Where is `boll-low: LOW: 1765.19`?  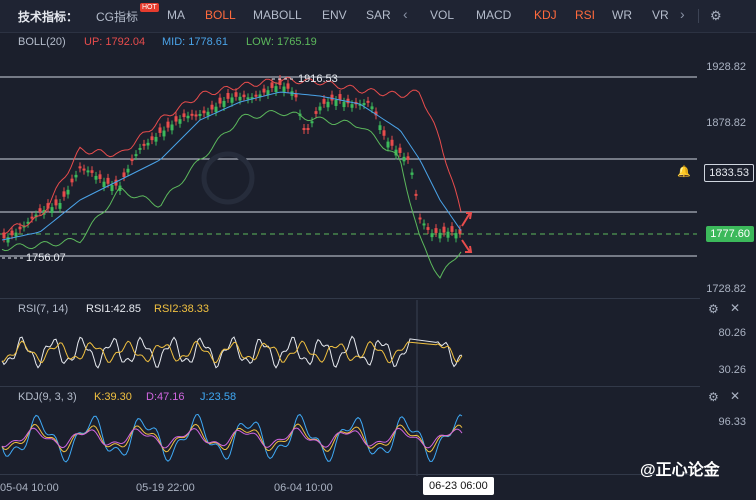 boll-low: LOW: 1765.19 is located at coordinates (281, 42).